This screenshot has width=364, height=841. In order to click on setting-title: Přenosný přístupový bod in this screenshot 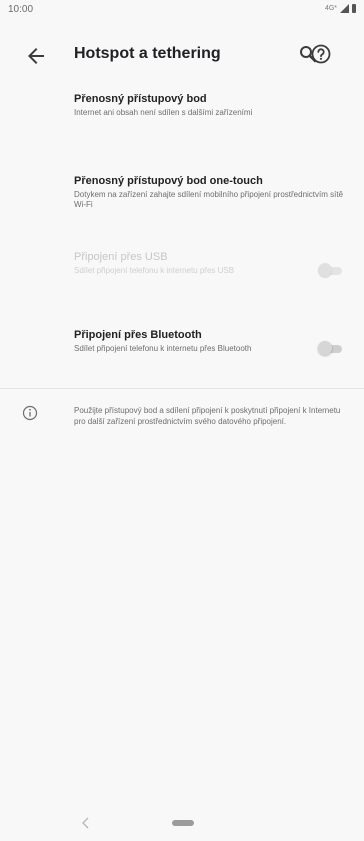, I will do `click(140, 99)`.